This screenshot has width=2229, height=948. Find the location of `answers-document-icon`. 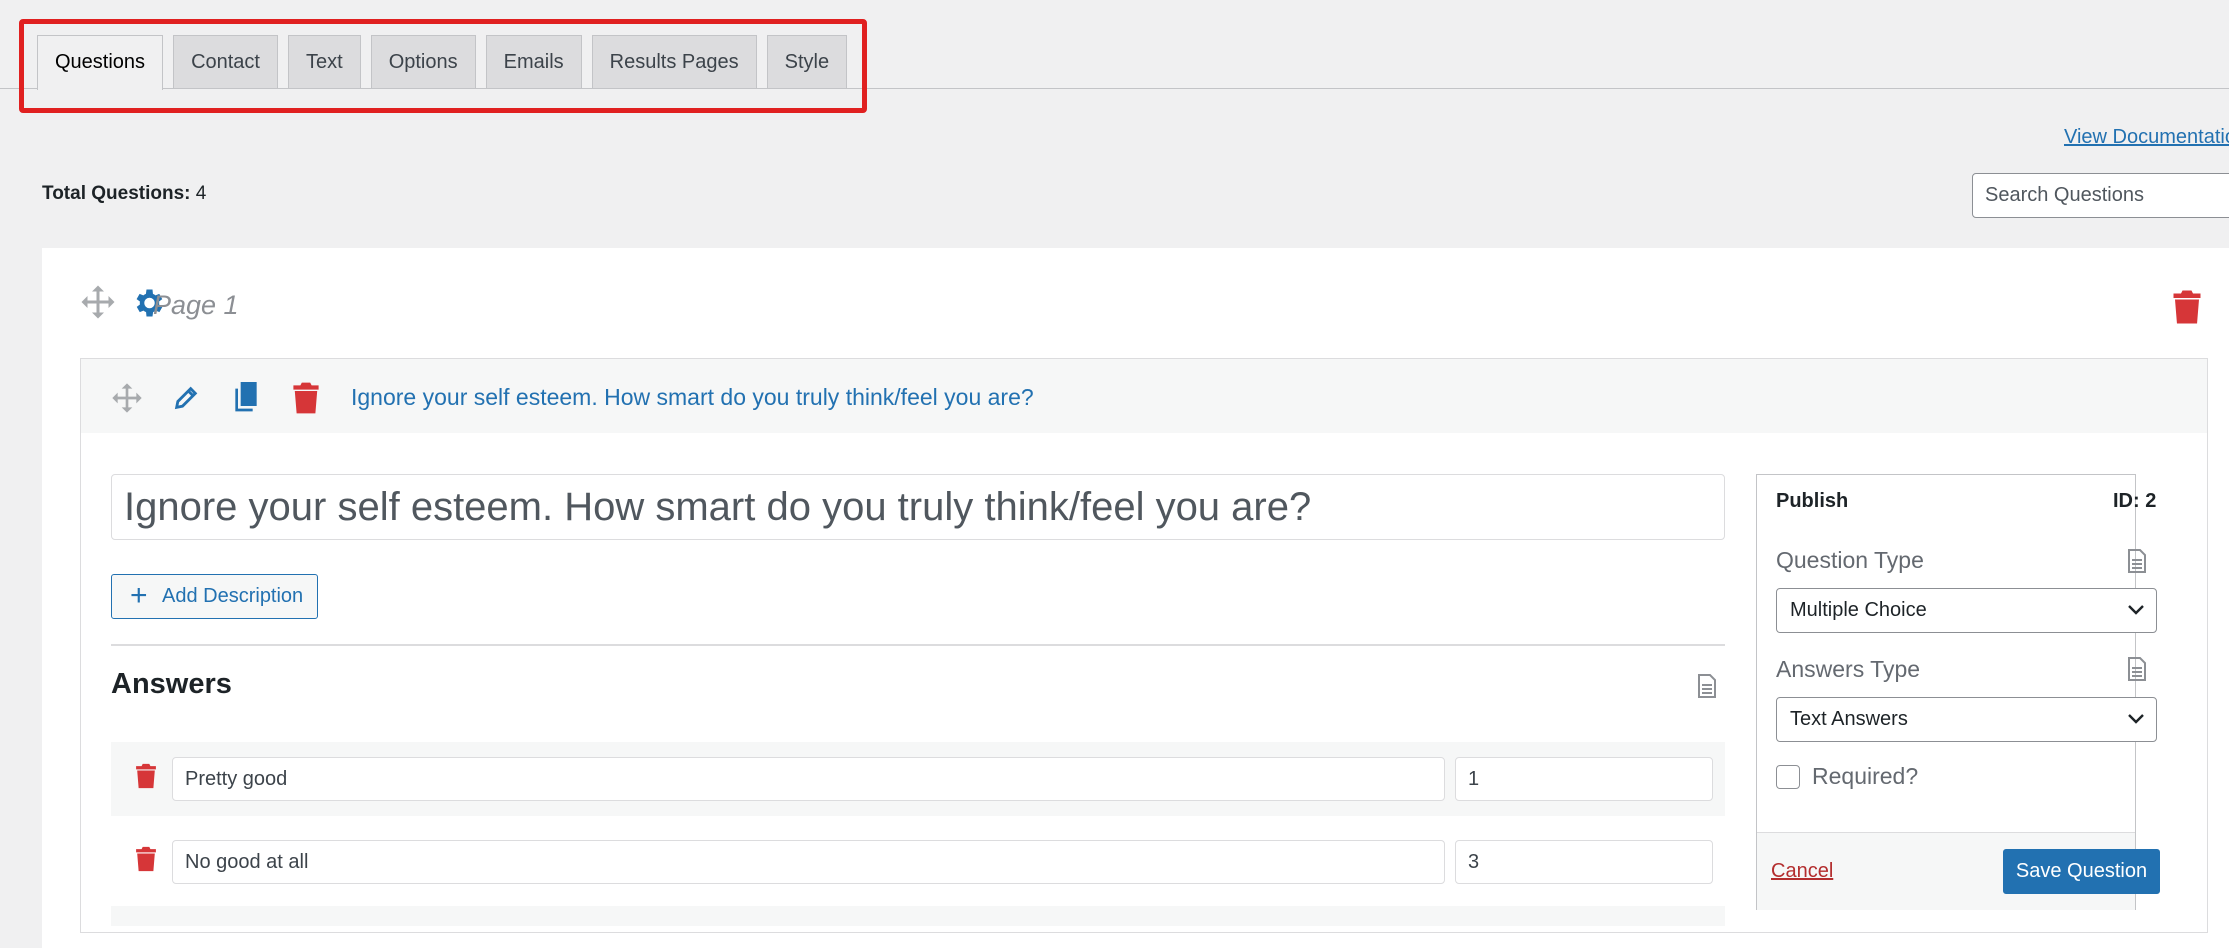

answers-document-icon is located at coordinates (1707, 686).